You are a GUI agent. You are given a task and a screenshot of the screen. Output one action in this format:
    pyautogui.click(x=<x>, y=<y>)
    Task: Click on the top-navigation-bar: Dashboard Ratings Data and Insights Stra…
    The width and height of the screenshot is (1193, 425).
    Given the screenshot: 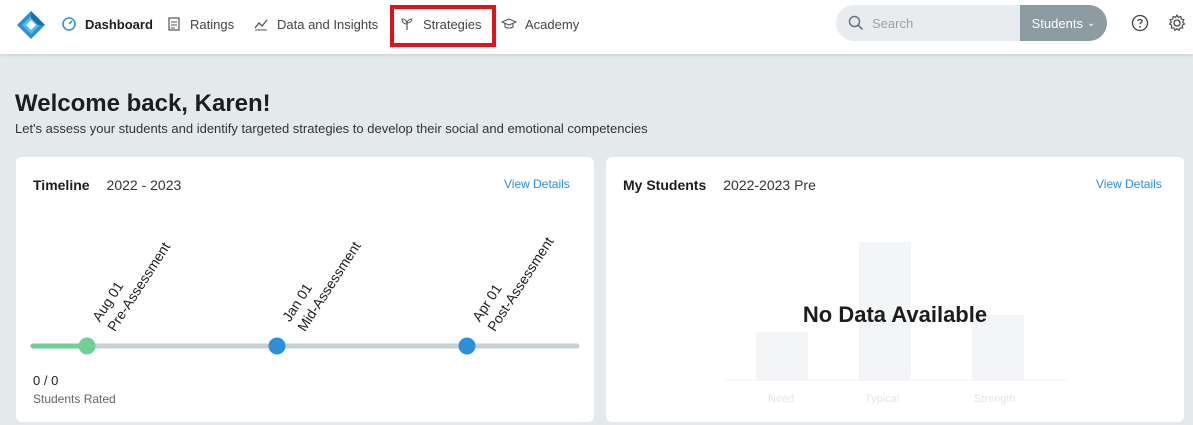 What is the action you would take?
    pyautogui.click(x=596, y=27)
    